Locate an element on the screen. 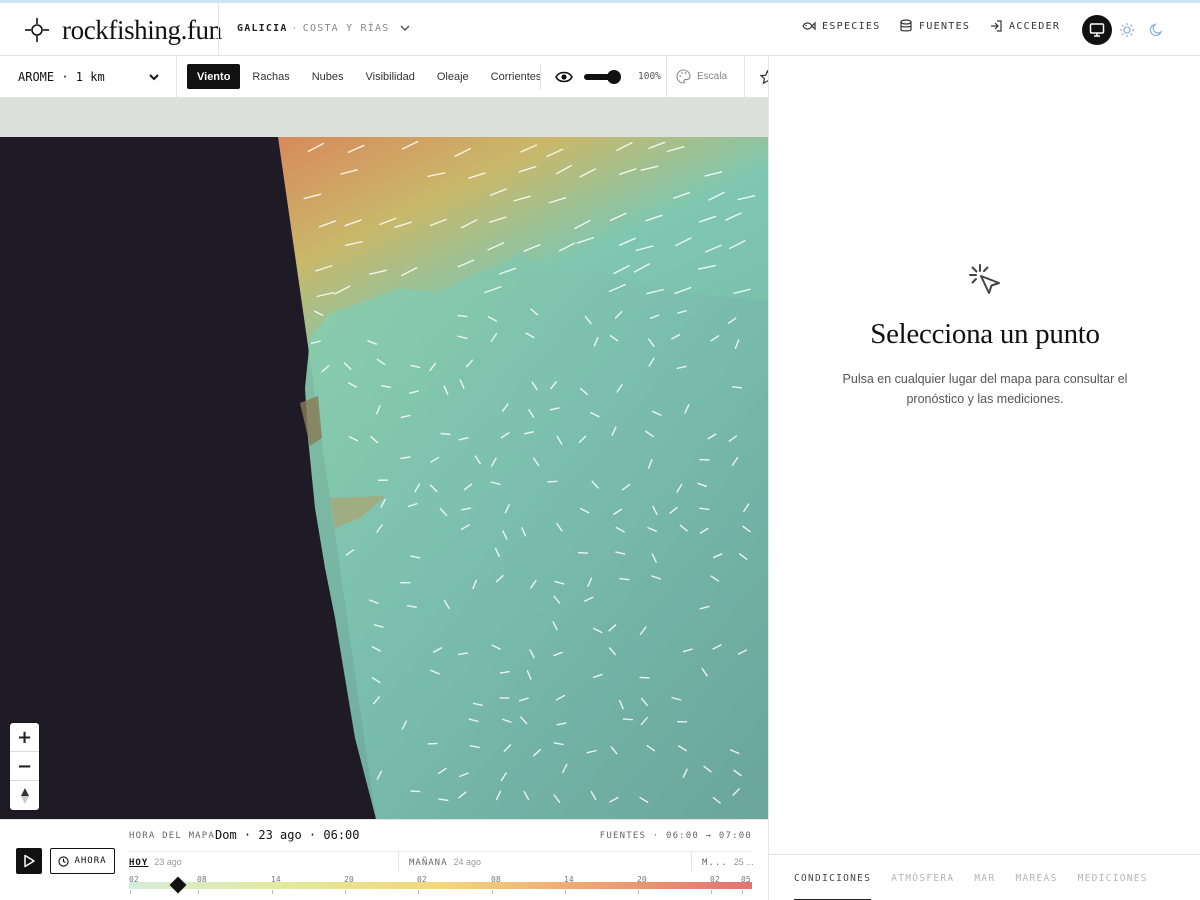 The height and width of the screenshot is (900, 1200). click-pointer-icon is located at coordinates (984, 279).